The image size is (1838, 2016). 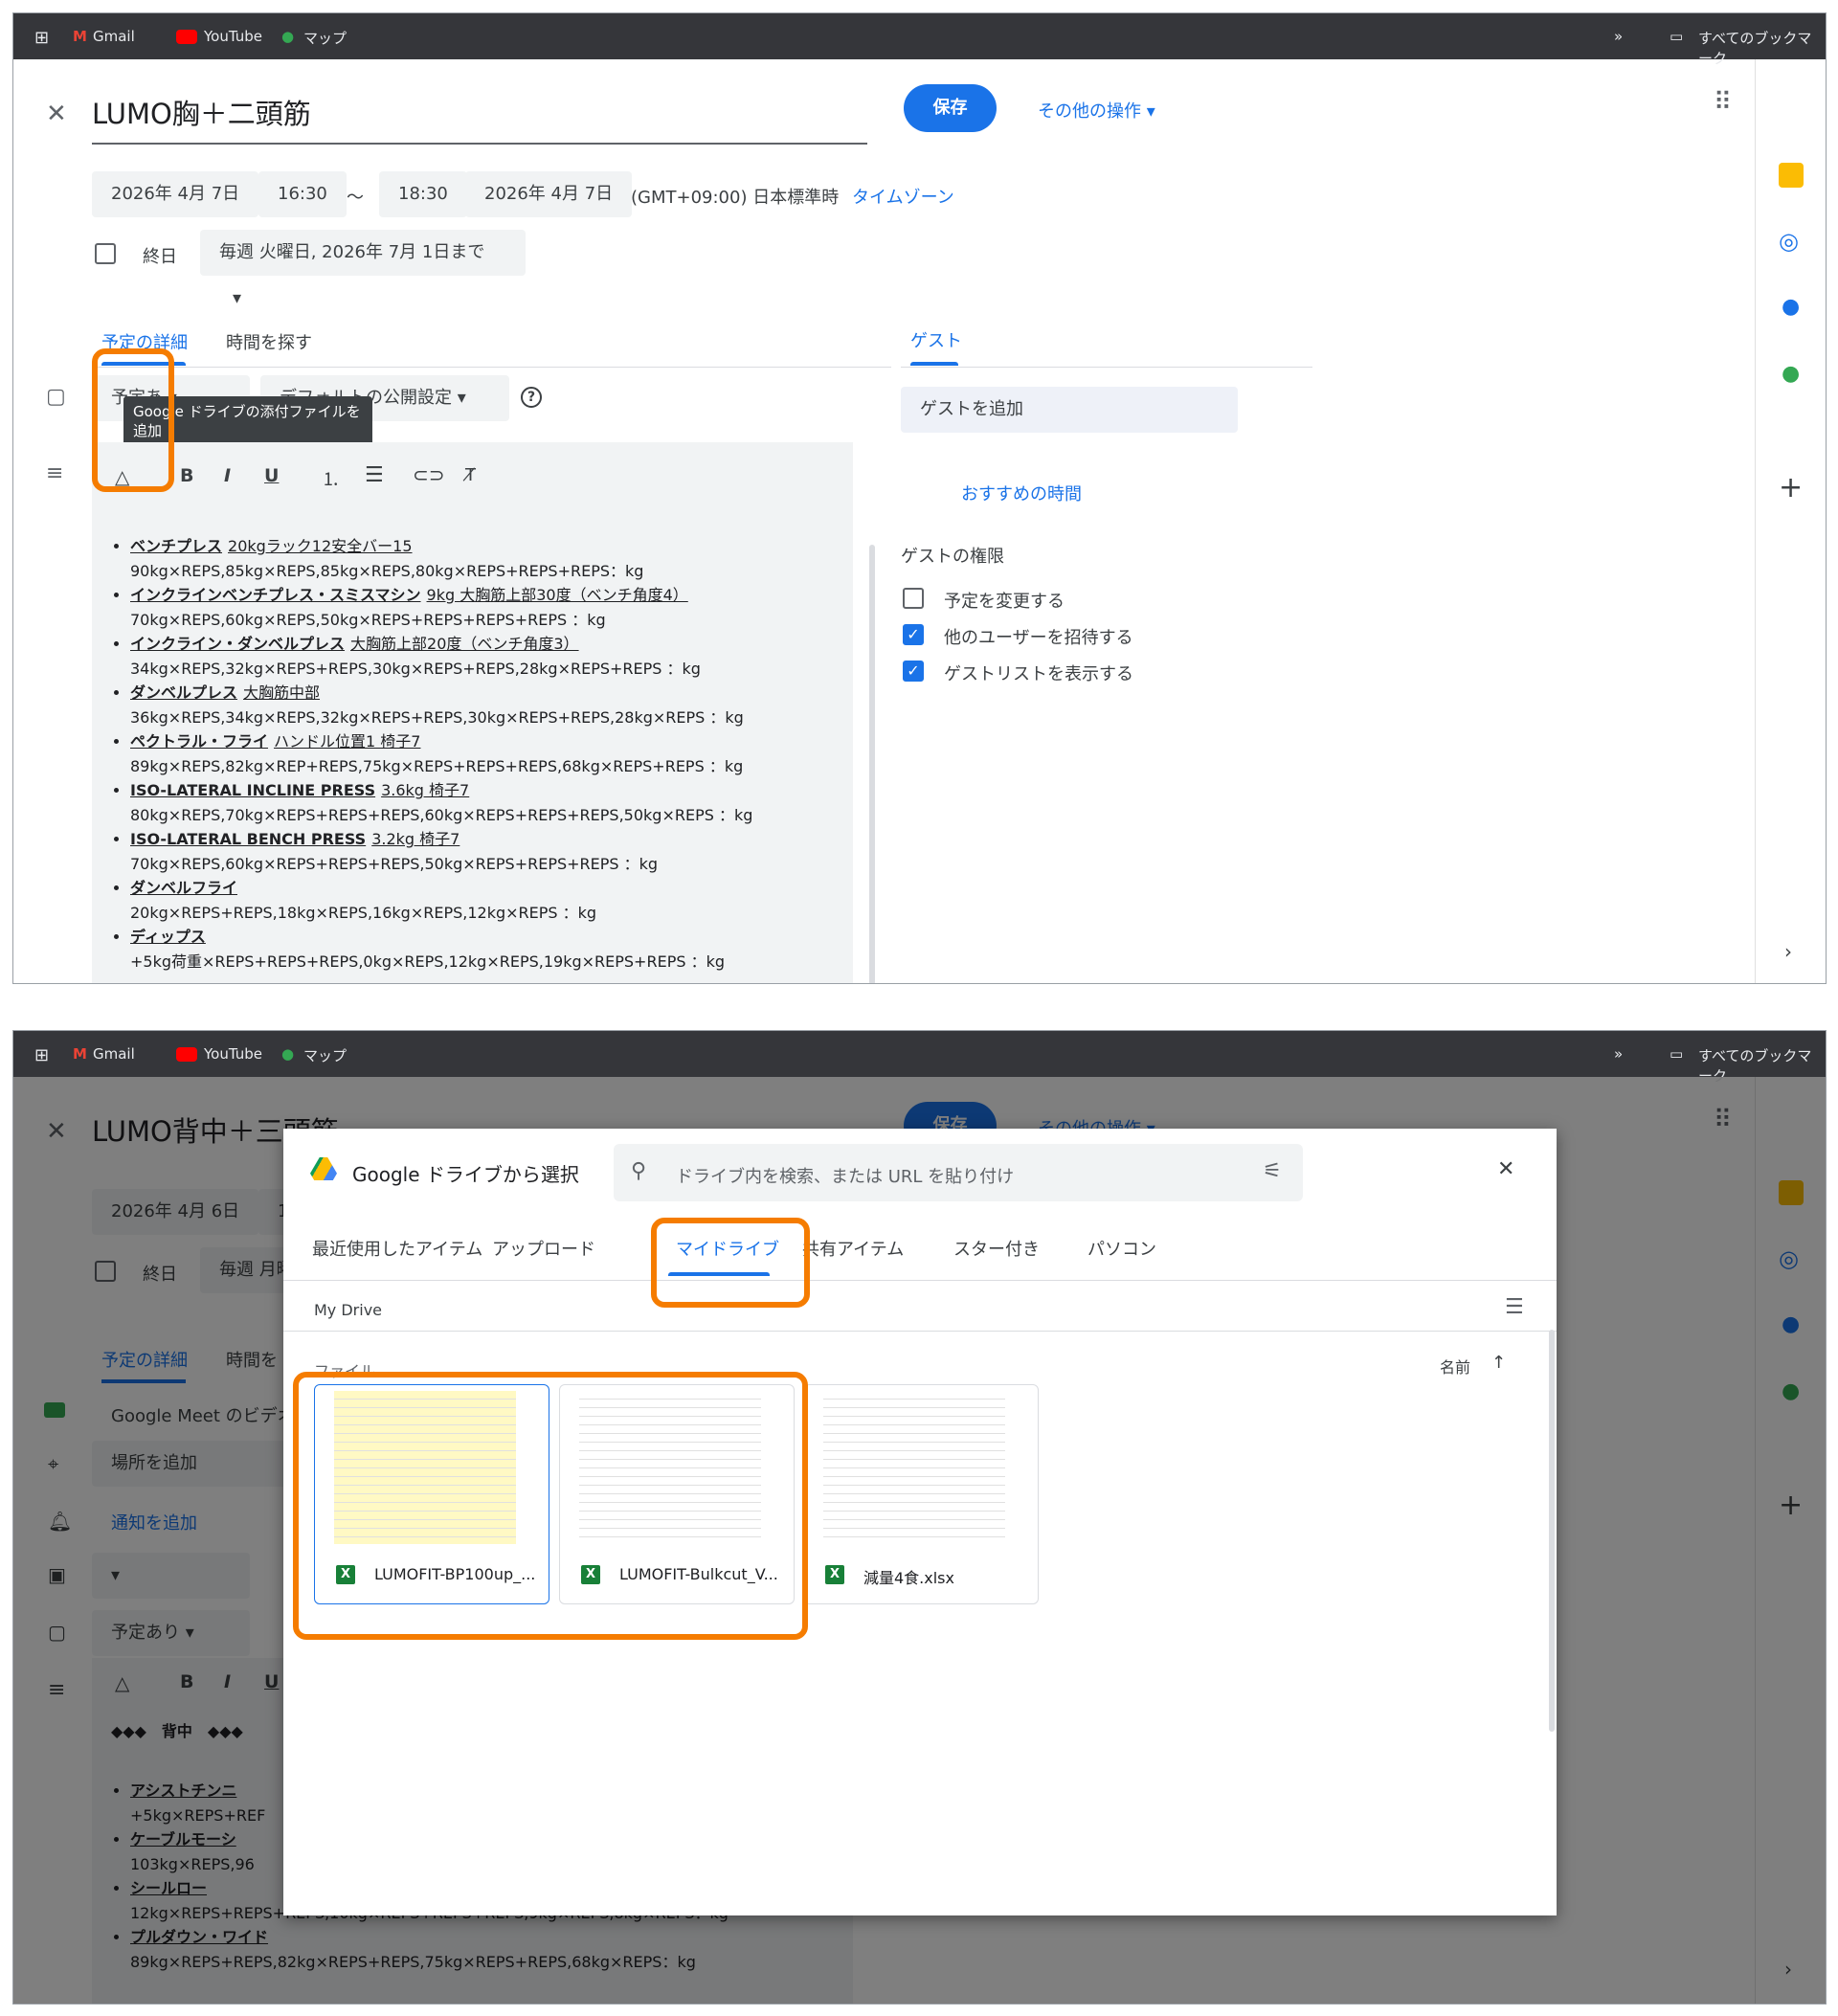 I want to click on drive-tab-1: アップロード, so click(x=543, y=1248).